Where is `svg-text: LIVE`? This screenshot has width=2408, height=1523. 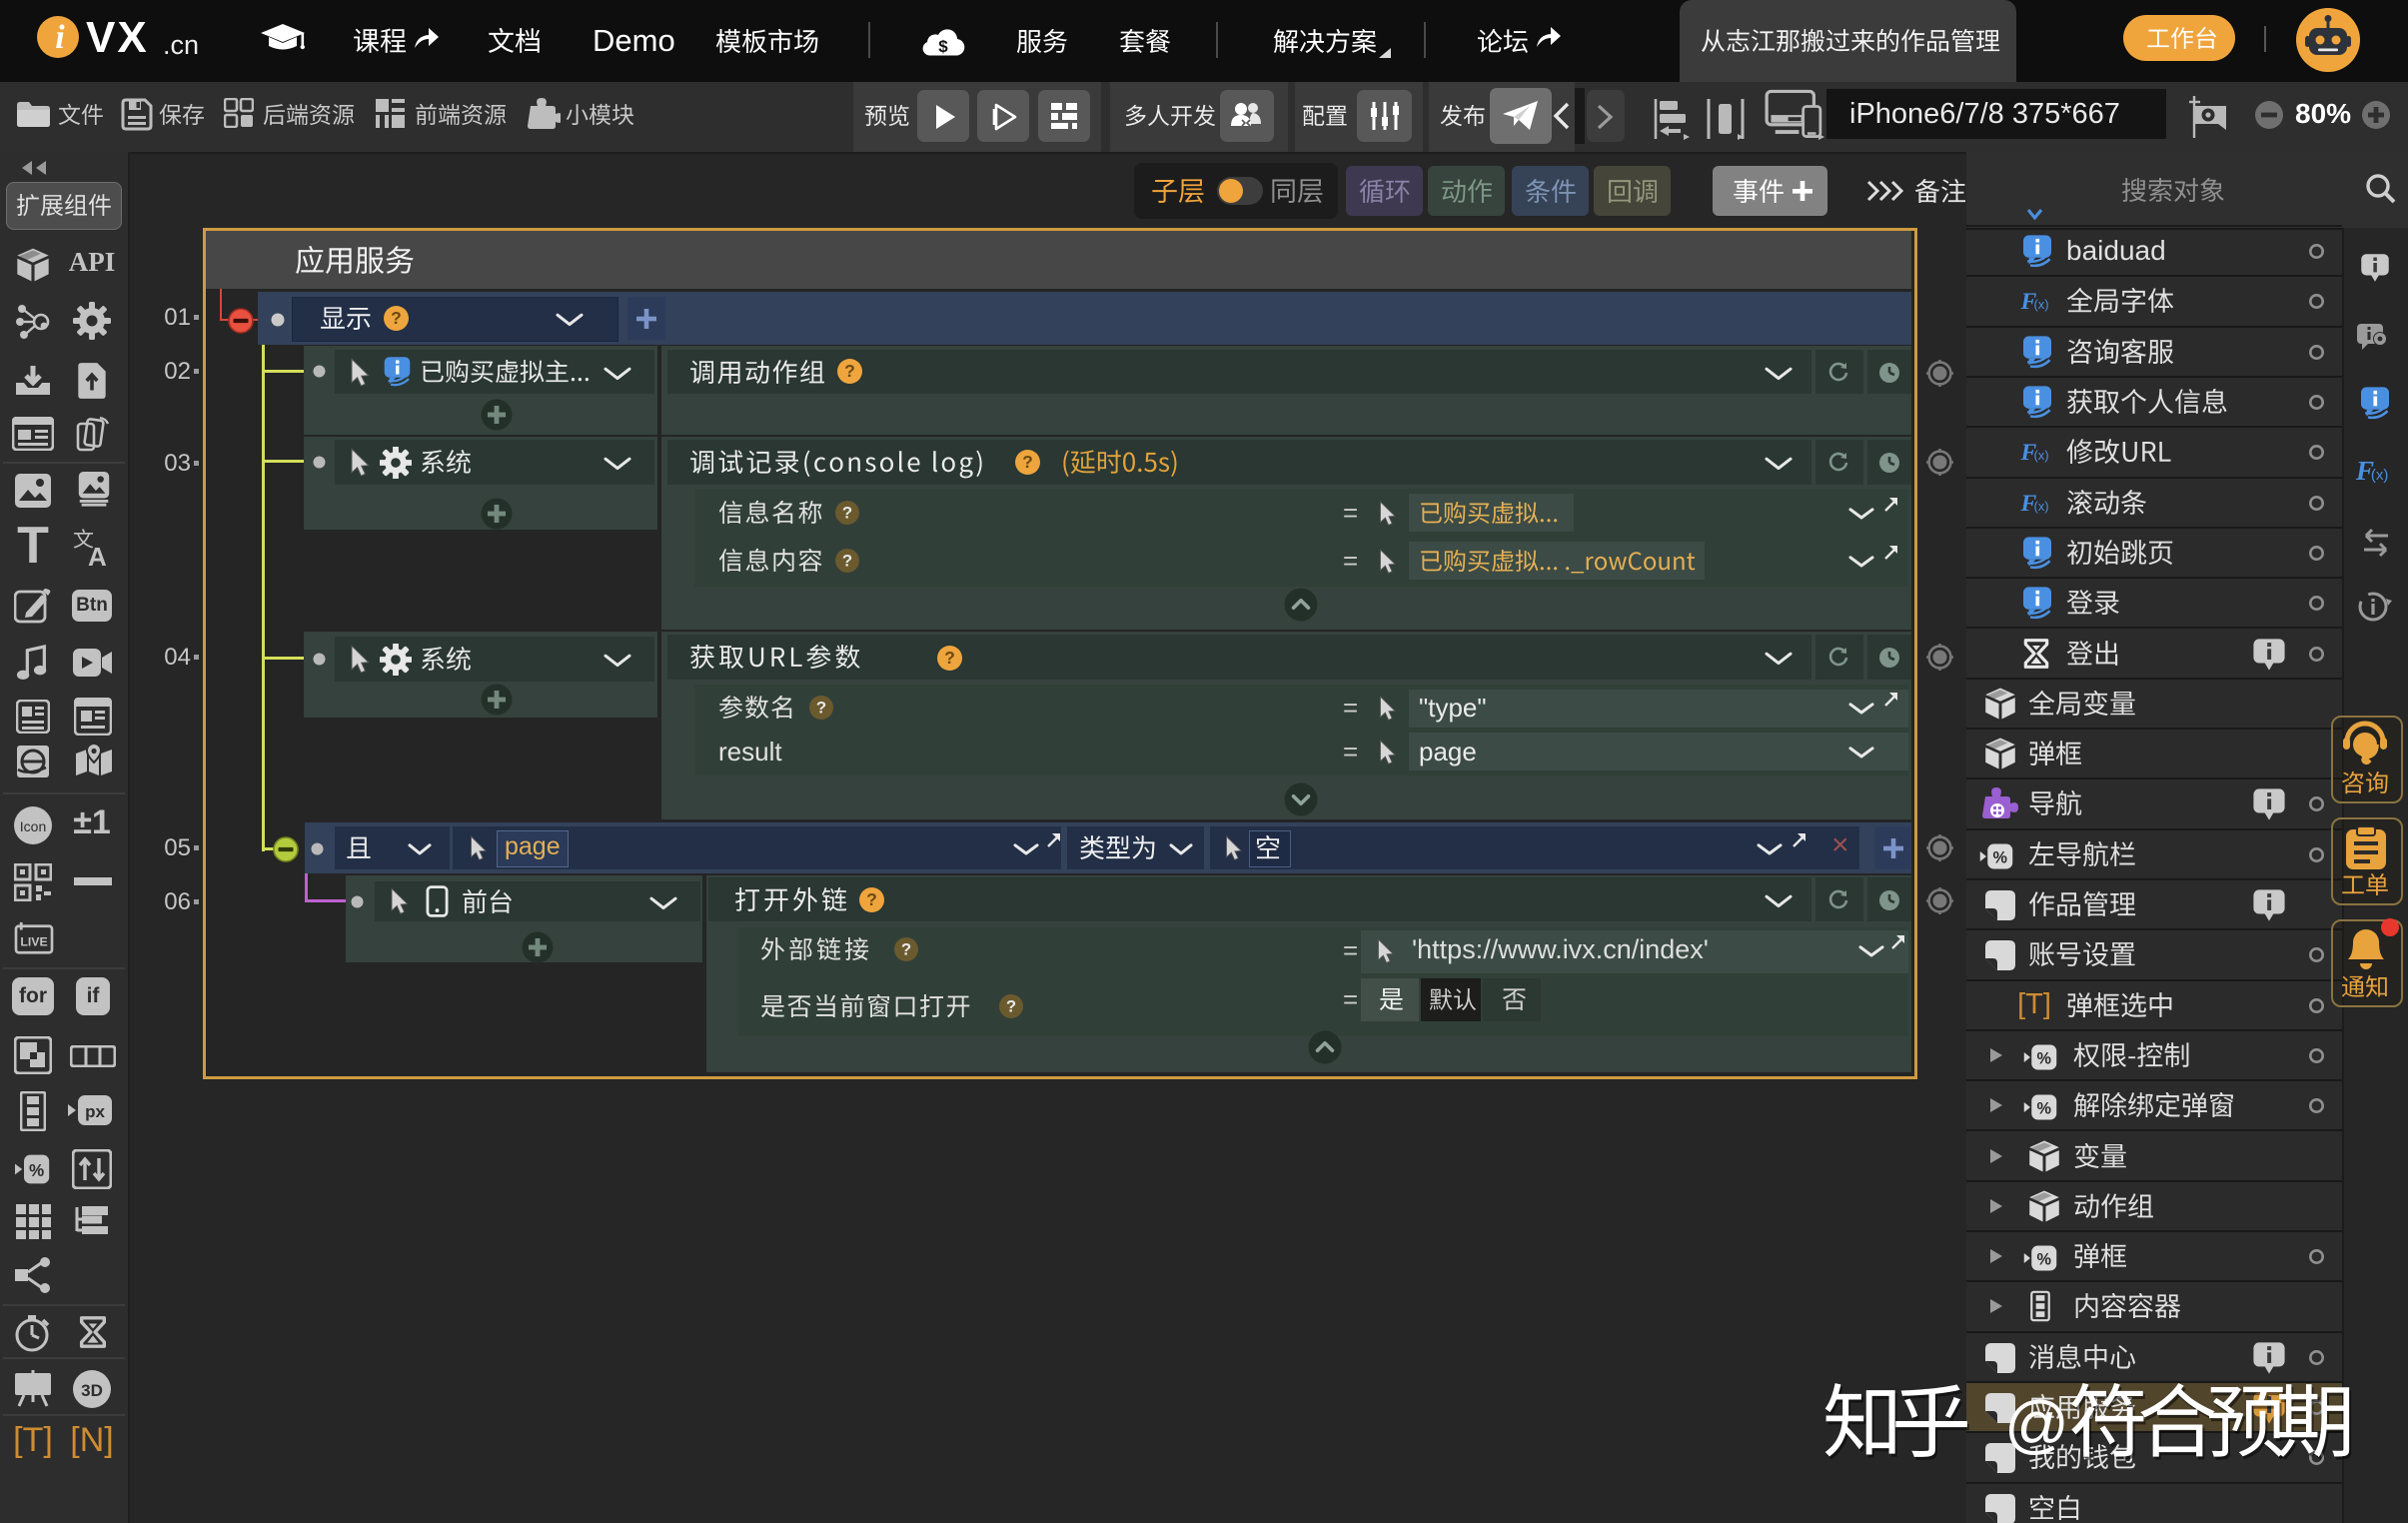
svg-text: LIVE is located at coordinates (33, 942).